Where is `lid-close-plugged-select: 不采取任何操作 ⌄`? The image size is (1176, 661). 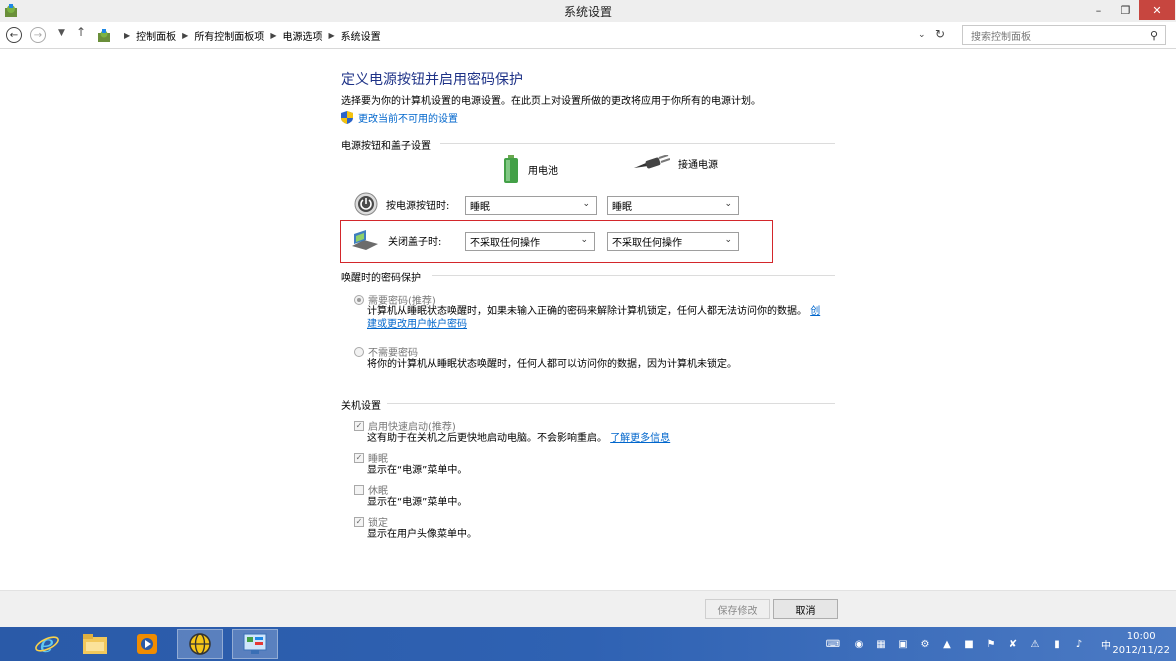 lid-close-plugged-select: 不采取任何操作 ⌄ is located at coordinates (673, 241).